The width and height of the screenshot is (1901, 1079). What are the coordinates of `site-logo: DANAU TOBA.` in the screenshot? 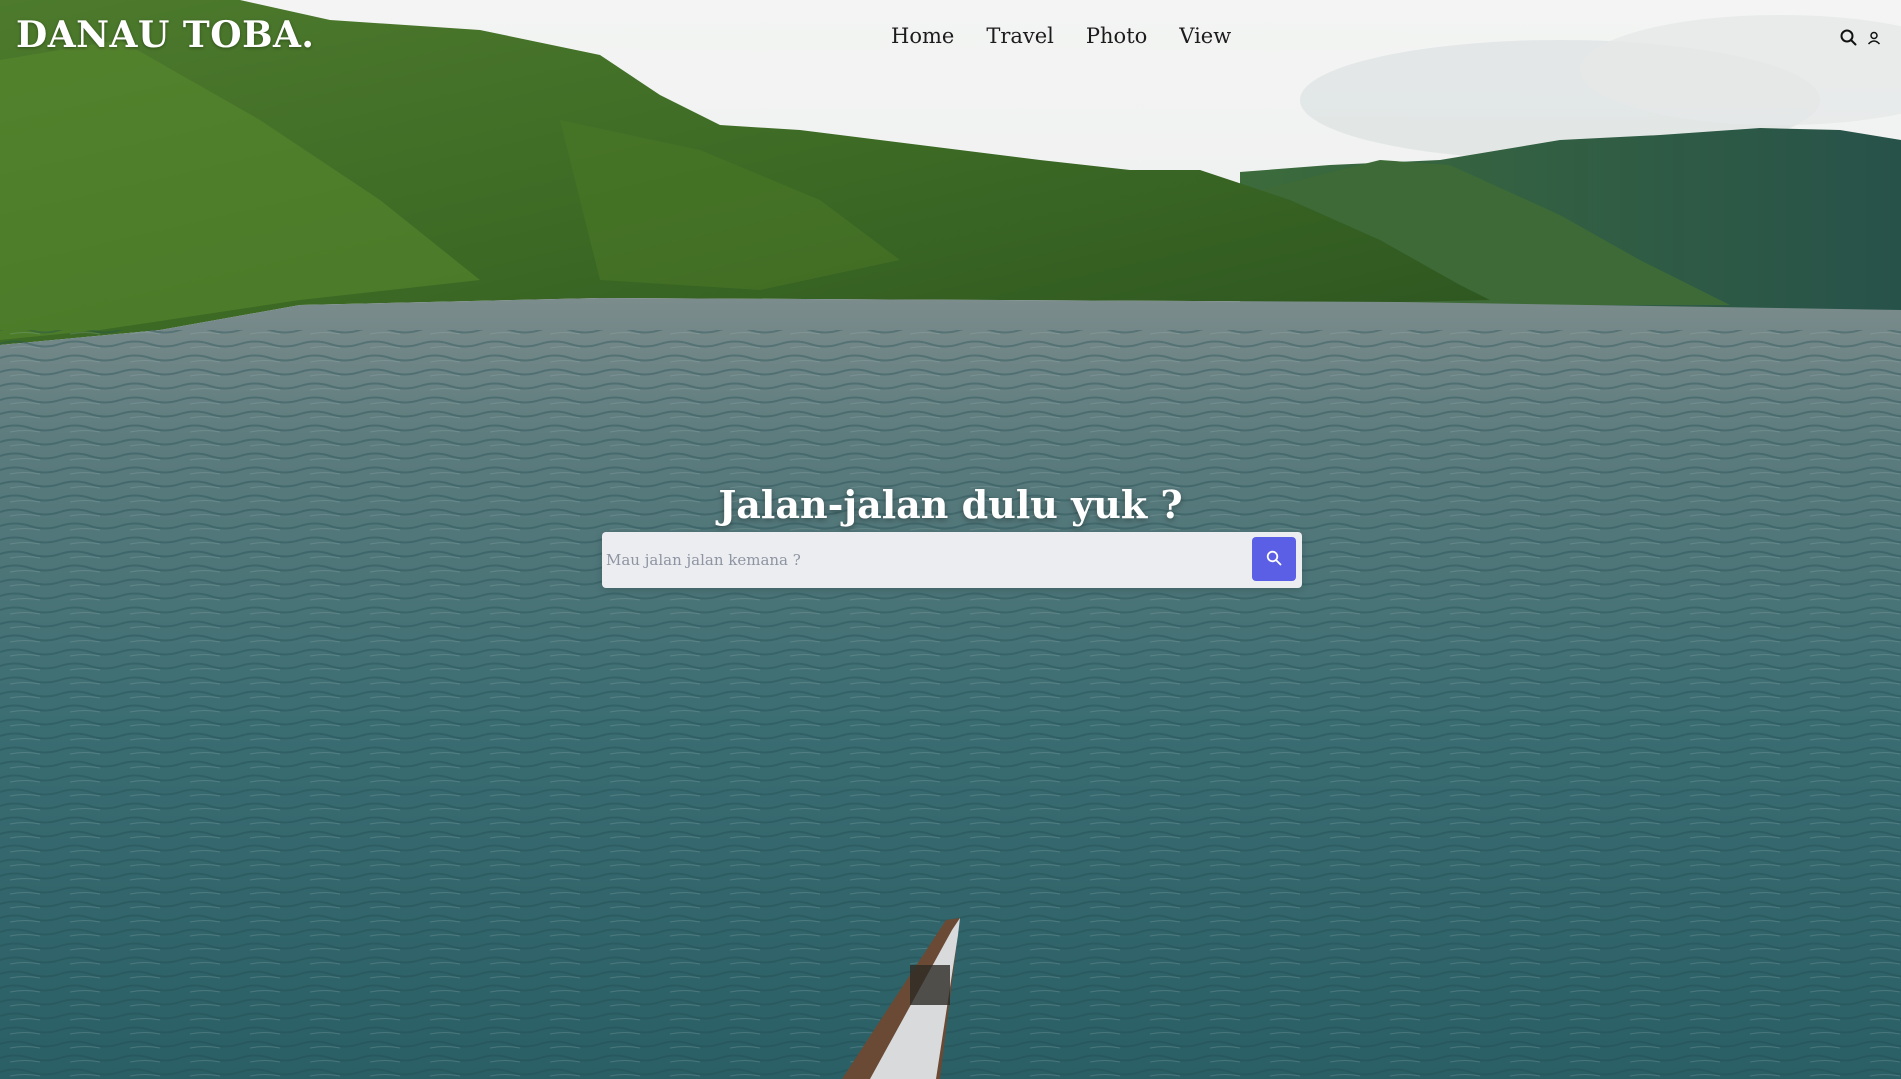 It's located at (165, 35).